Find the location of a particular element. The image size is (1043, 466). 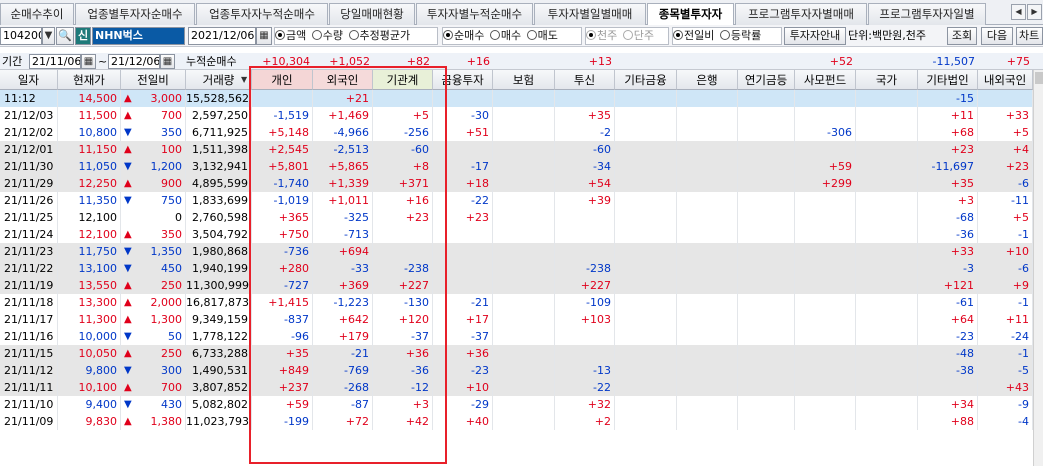

tab-6: 종목별투자자 is located at coordinates (690, 14).